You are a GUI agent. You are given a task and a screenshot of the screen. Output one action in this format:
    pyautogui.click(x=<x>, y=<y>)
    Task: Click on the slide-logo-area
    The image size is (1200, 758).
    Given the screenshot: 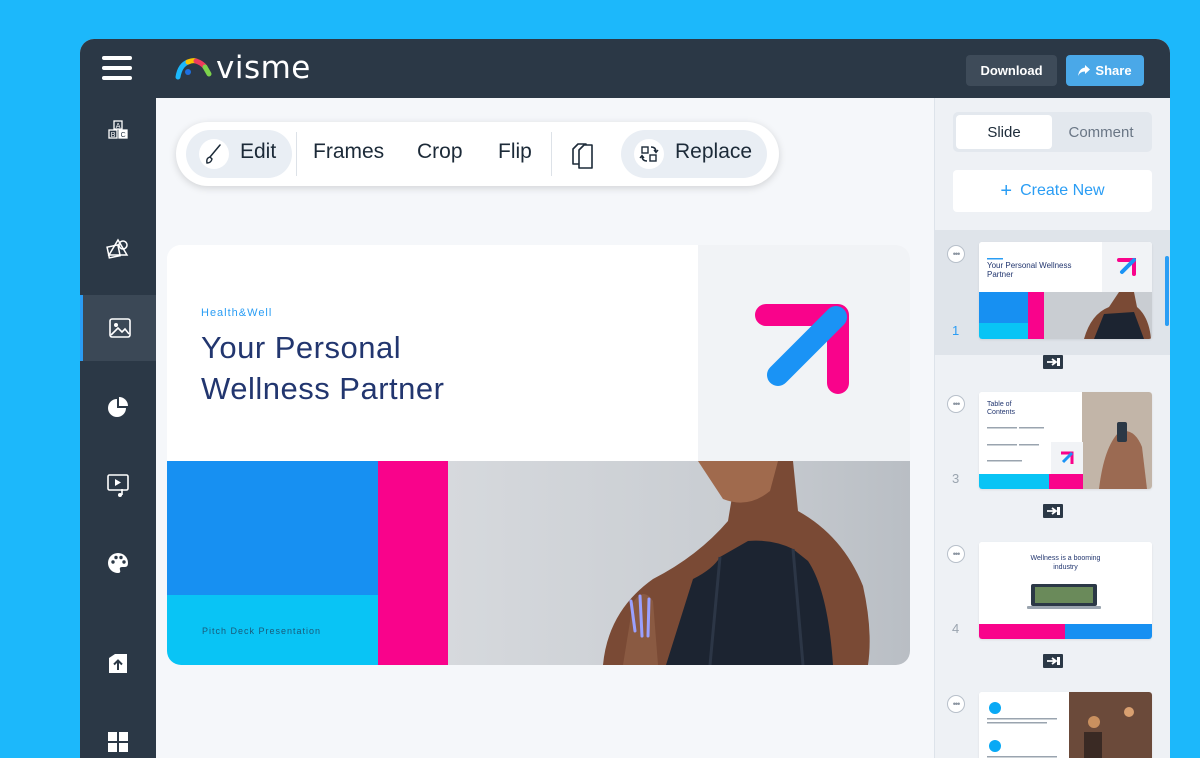 What is the action you would take?
    pyautogui.click(x=804, y=353)
    